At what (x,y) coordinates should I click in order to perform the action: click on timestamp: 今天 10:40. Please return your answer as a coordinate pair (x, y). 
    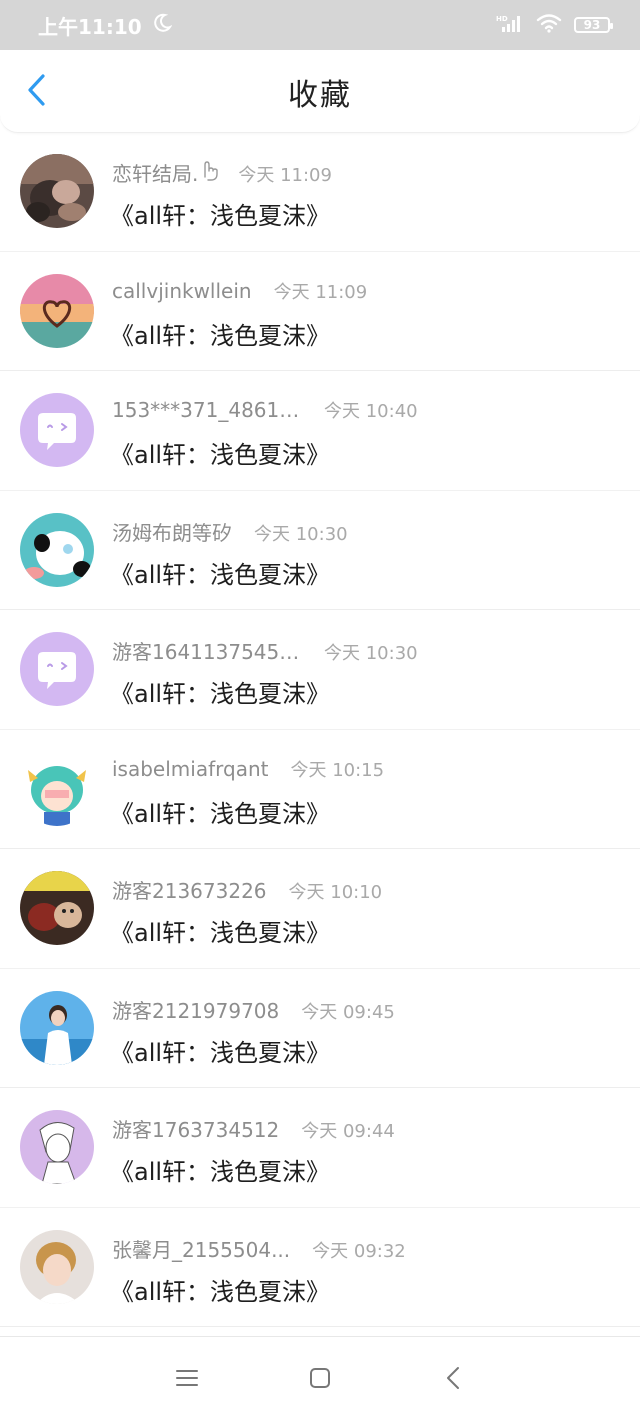
    Looking at the image, I should click on (371, 411).